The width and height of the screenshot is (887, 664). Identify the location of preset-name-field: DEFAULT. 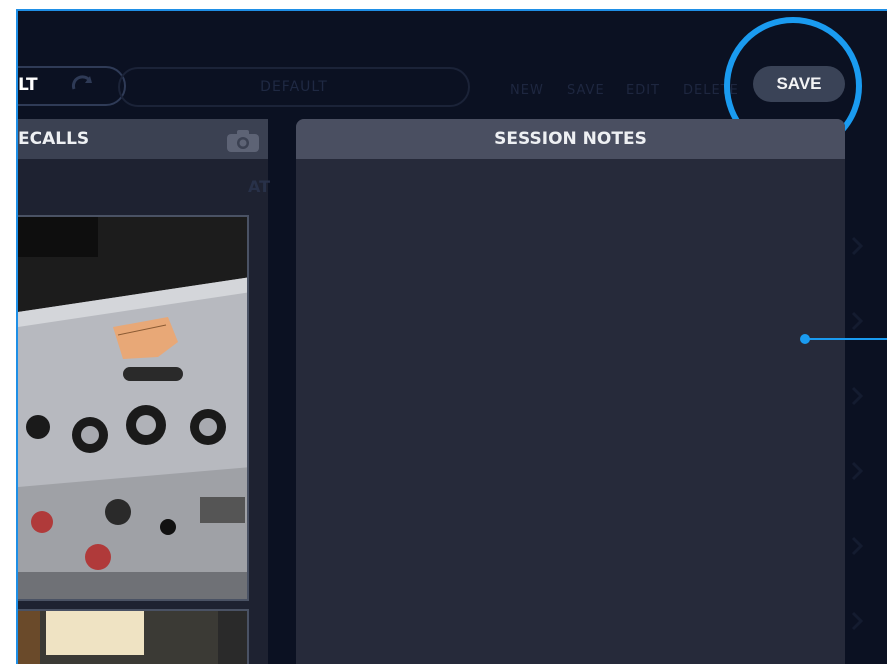
(294, 87).